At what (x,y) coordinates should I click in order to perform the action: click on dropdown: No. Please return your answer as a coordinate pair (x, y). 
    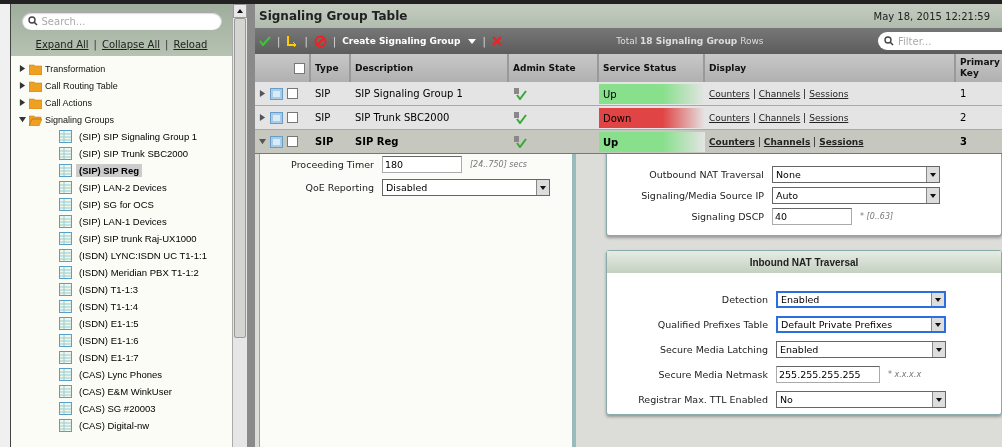
    Looking at the image, I should click on (861, 399).